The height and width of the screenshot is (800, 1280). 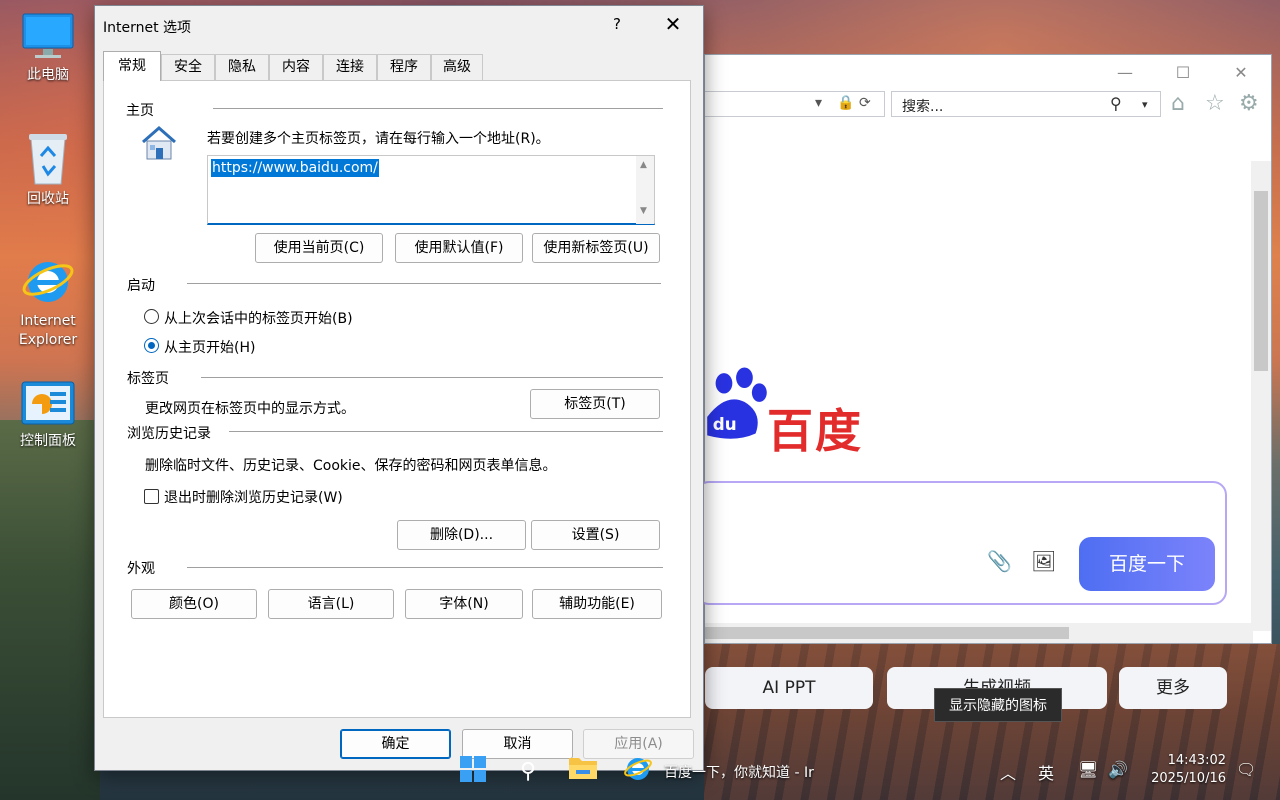 I want to click on radio-last-session-label: 从上次会话中的标签页开始(B), so click(x=258, y=318).